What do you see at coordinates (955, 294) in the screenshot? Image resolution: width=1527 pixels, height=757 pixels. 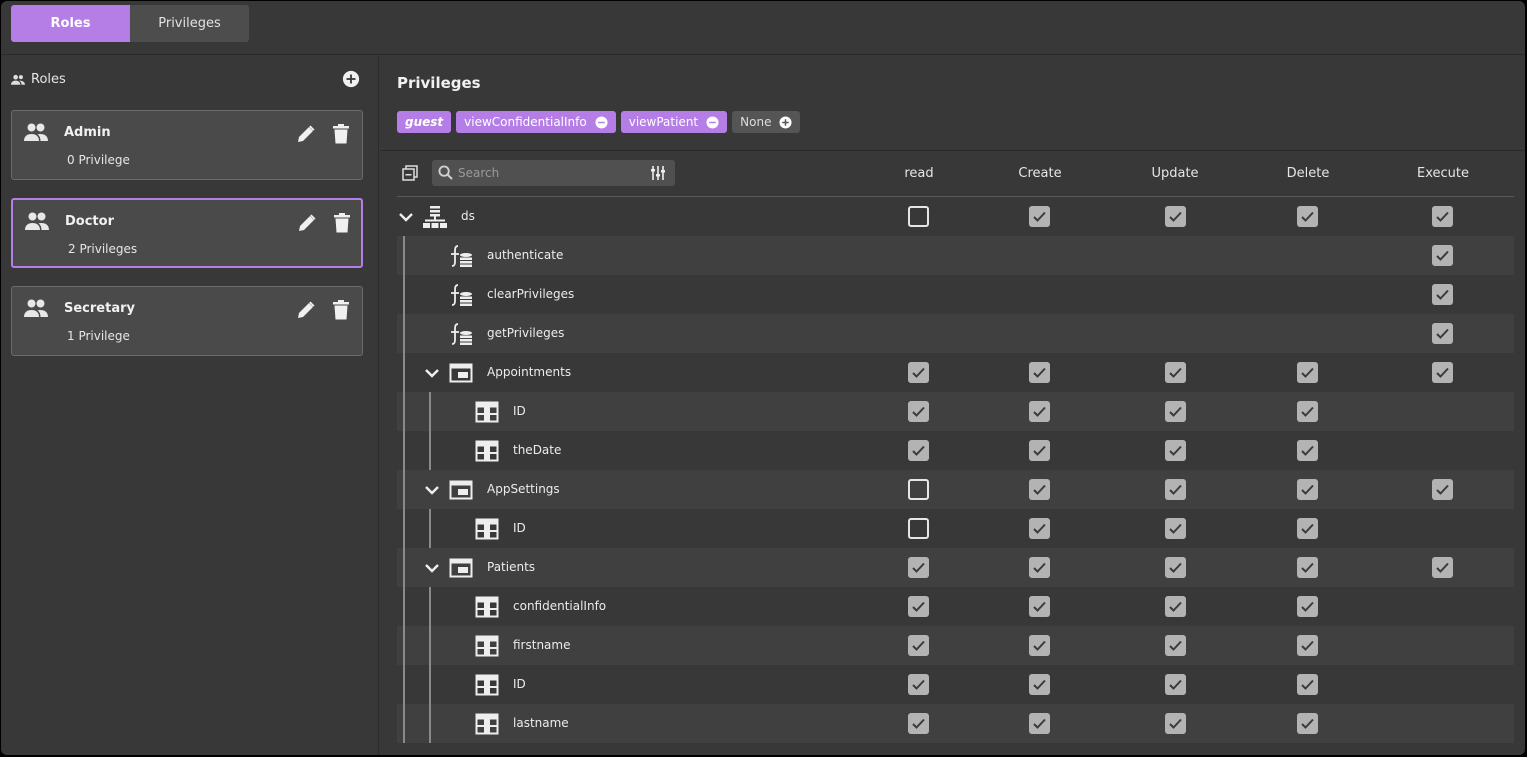 I see `tree-row: clearPrivileges` at bounding box center [955, 294].